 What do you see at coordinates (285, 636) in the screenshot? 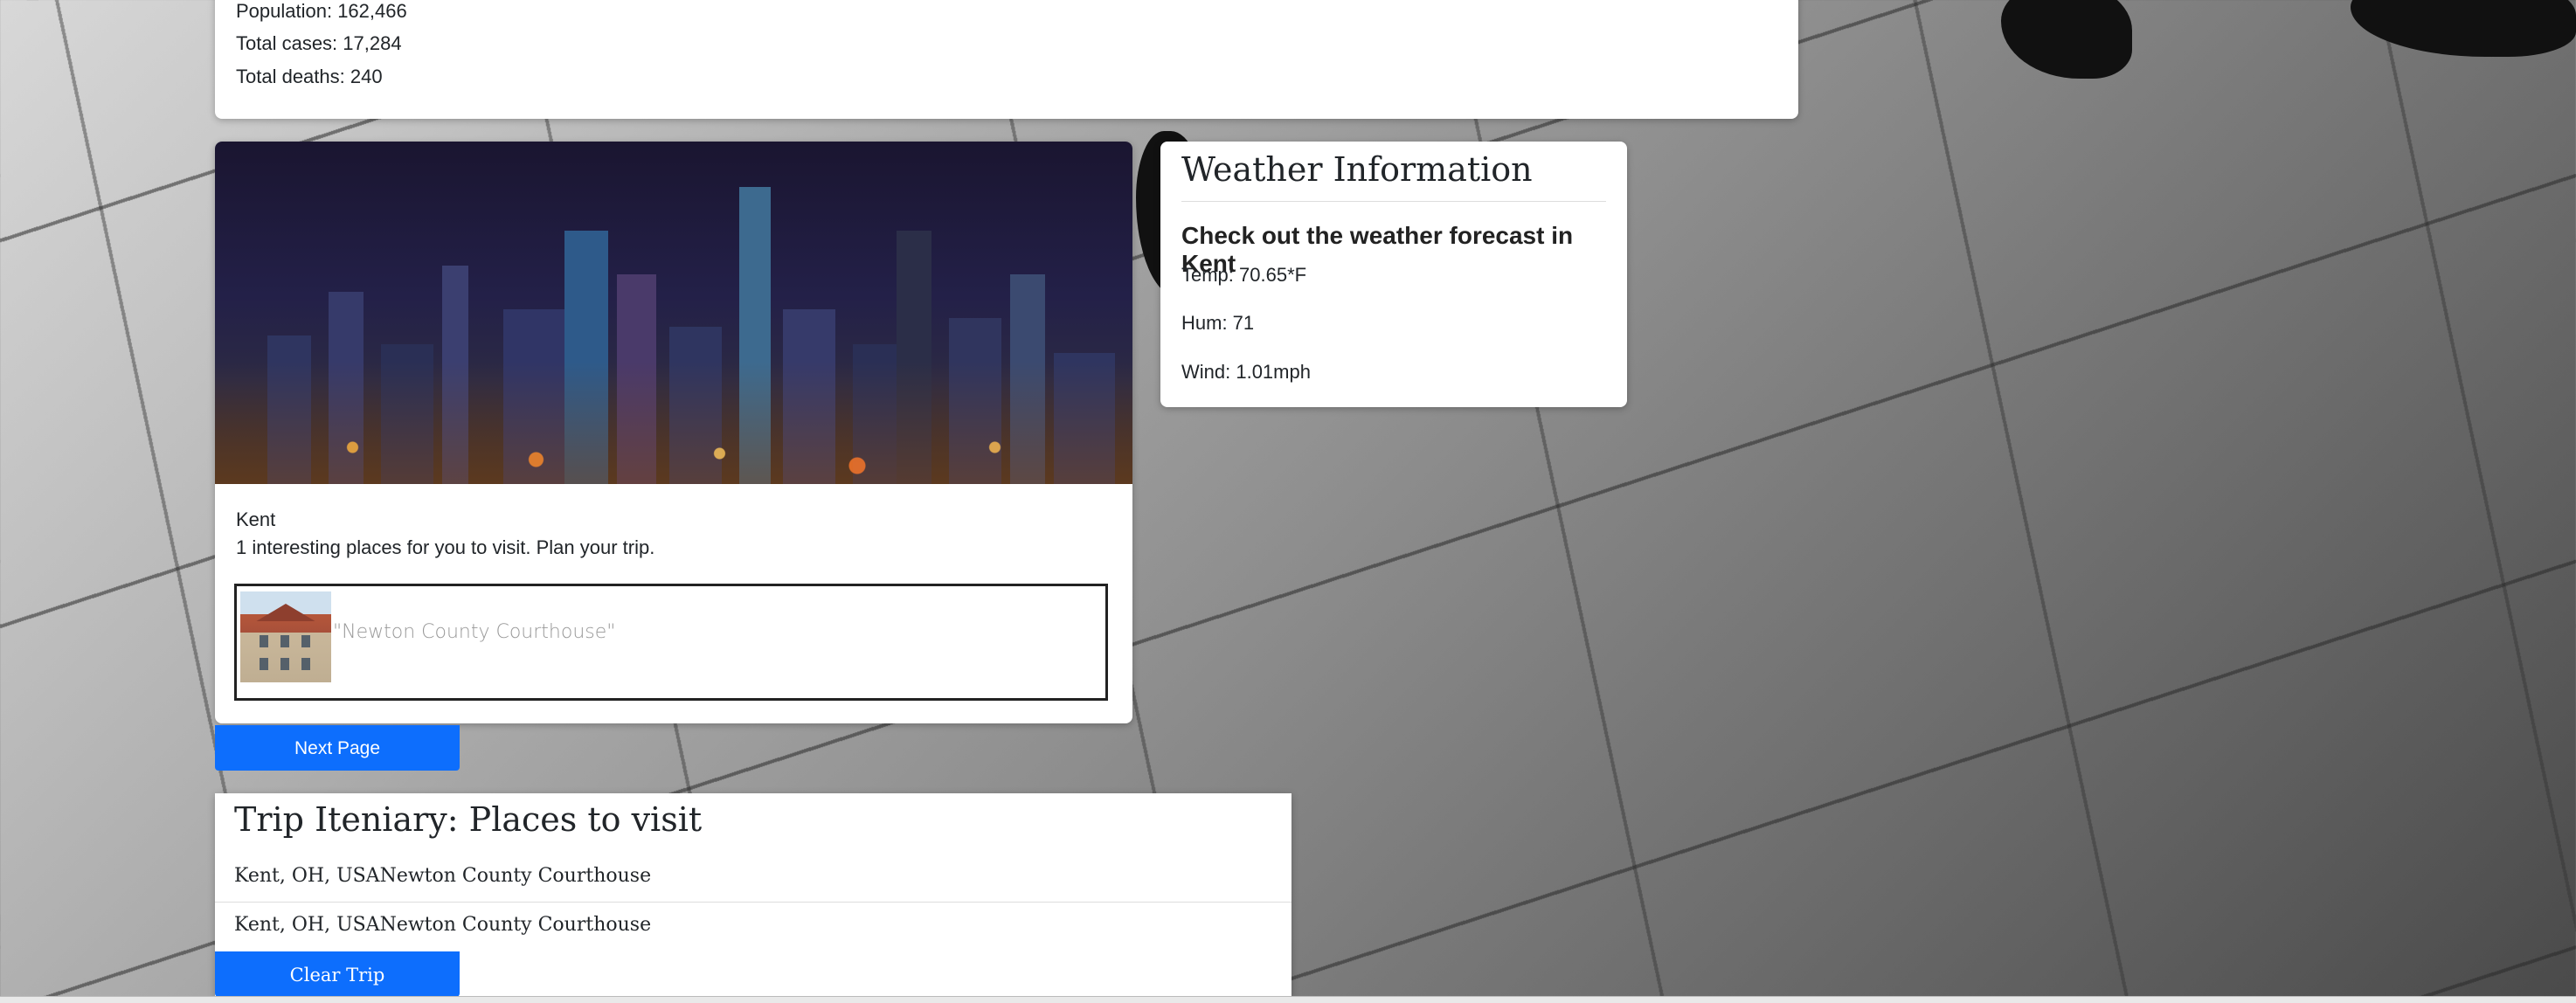
I see `place-thumbnail-image` at bounding box center [285, 636].